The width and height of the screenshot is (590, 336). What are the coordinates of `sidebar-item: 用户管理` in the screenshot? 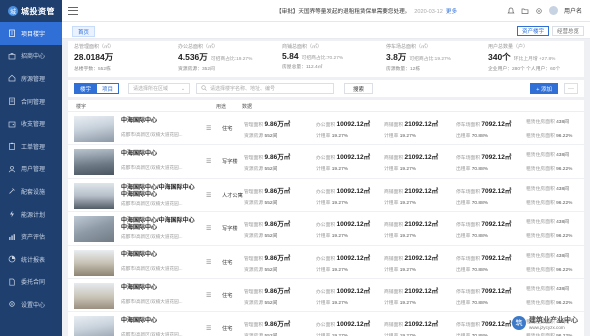 It's located at (31, 169).